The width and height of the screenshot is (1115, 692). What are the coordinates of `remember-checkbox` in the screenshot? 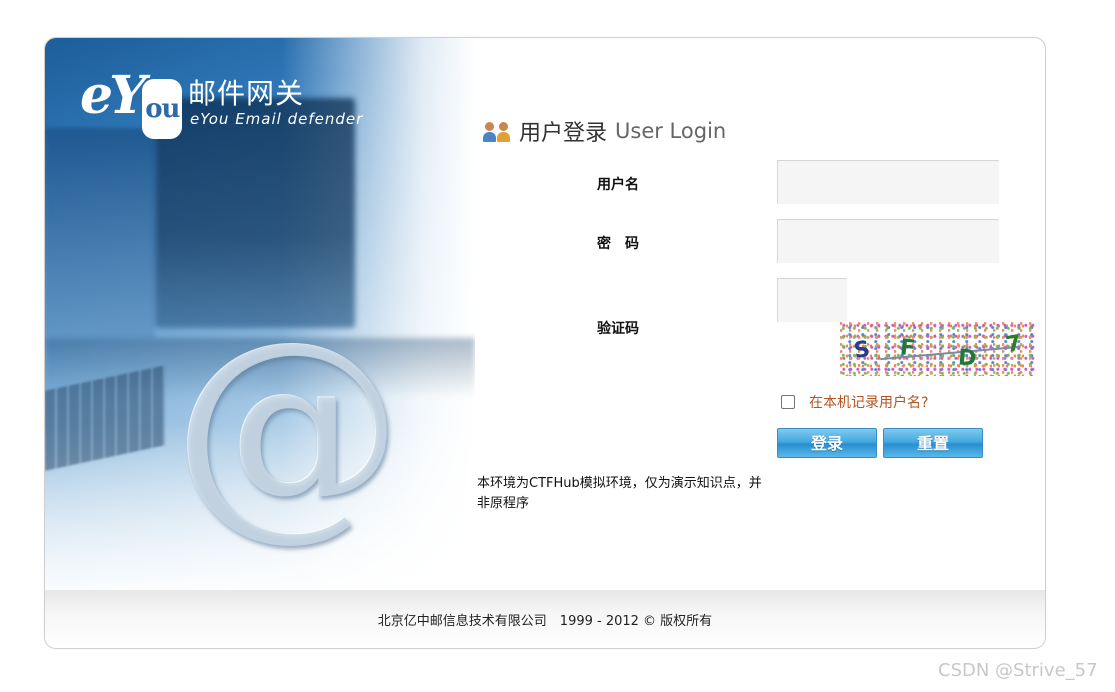 It's located at (788, 402).